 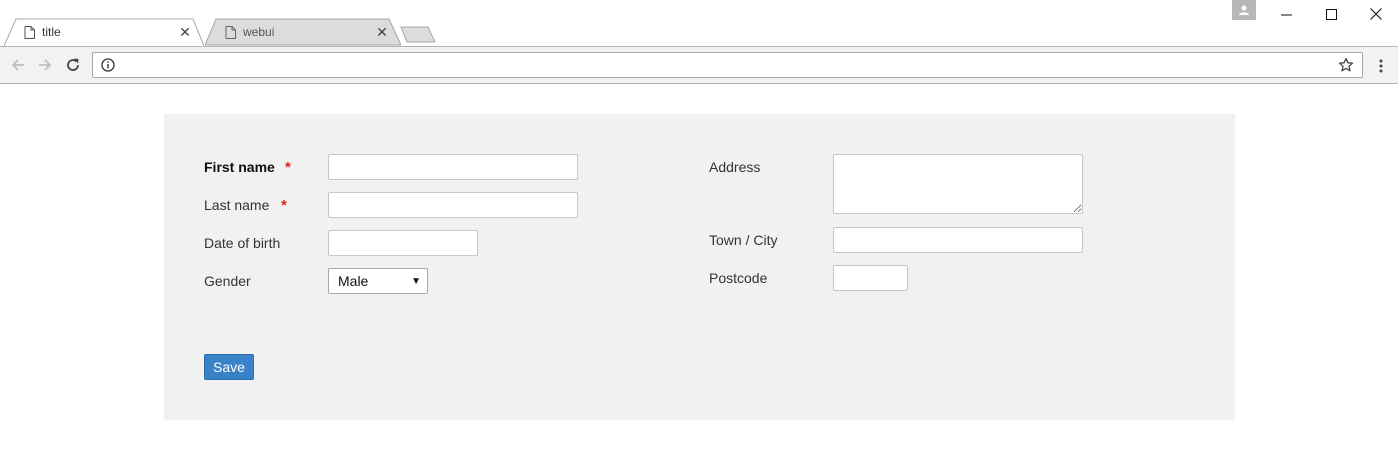 I want to click on kebab-menu-icon, so click(x=1381, y=66).